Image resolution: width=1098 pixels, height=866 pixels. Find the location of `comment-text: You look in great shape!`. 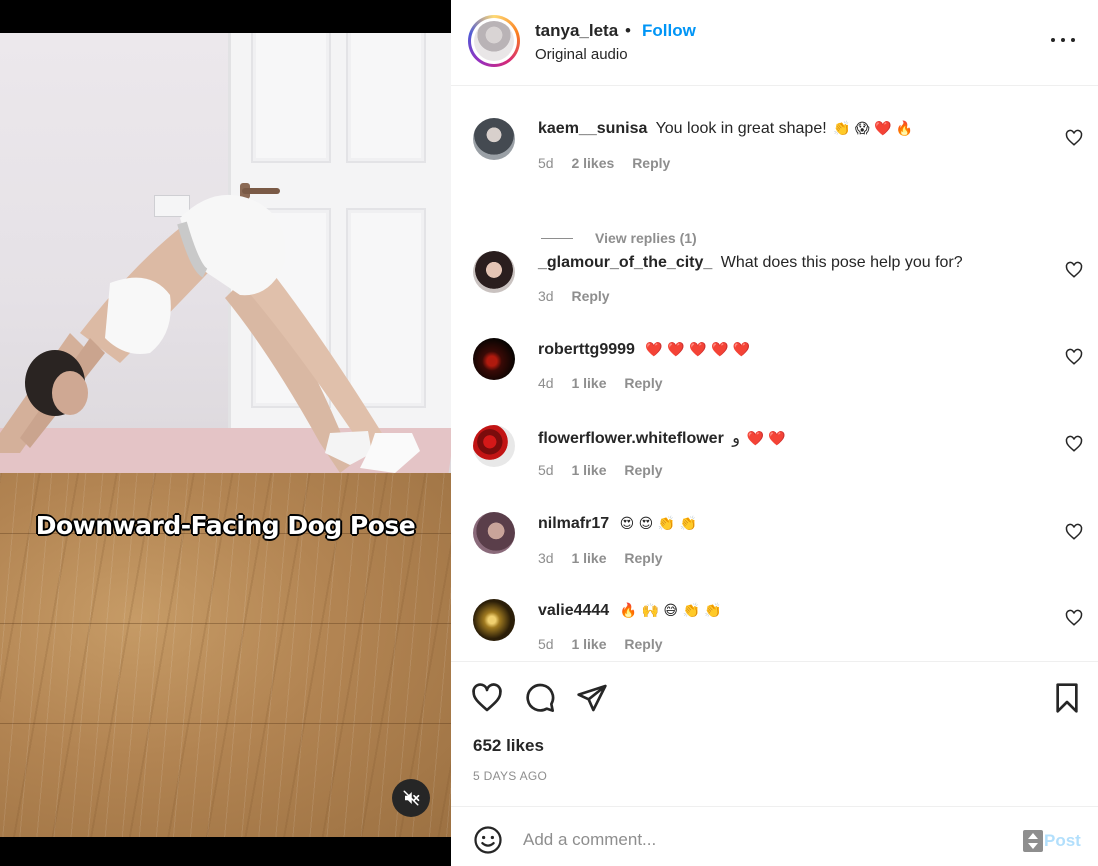

comment-text: You look in great shape! is located at coordinates (741, 128).